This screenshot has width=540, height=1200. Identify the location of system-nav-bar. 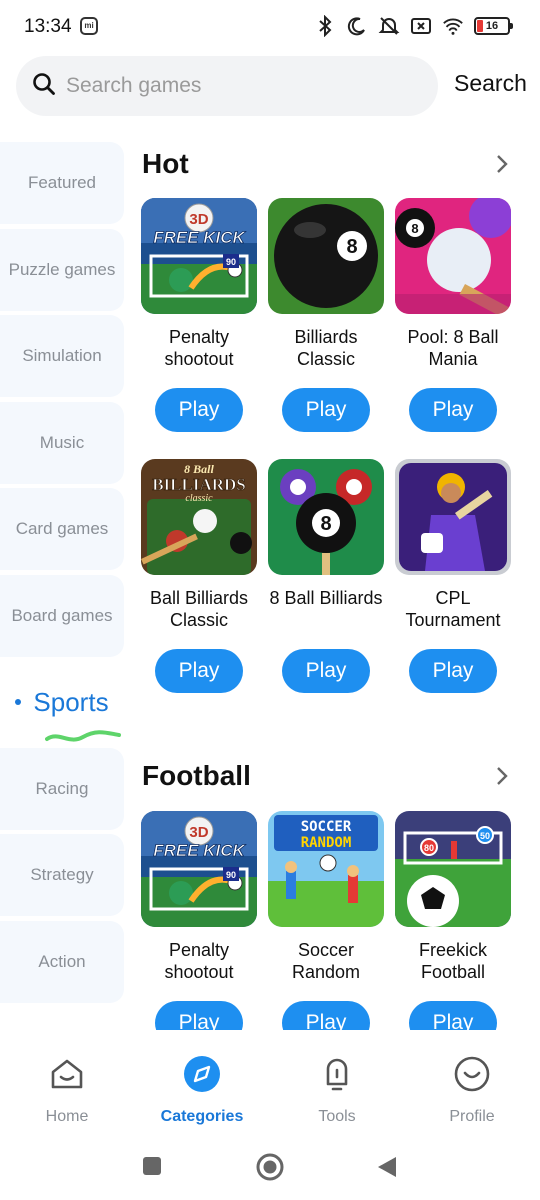
(270, 1170).